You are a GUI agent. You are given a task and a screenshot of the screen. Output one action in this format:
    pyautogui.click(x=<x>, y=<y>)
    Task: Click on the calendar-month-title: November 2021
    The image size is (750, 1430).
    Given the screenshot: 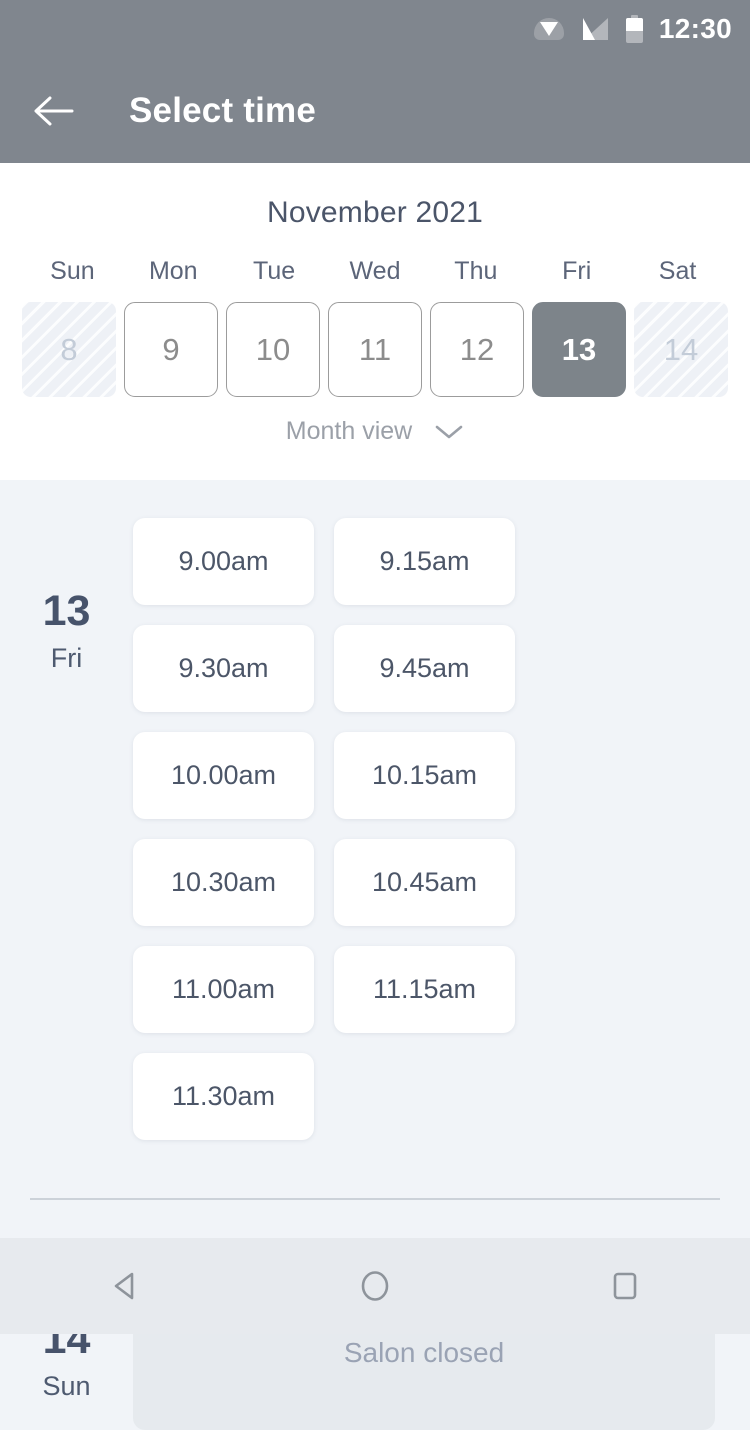 What is the action you would take?
    pyautogui.click(x=375, y=212)
    